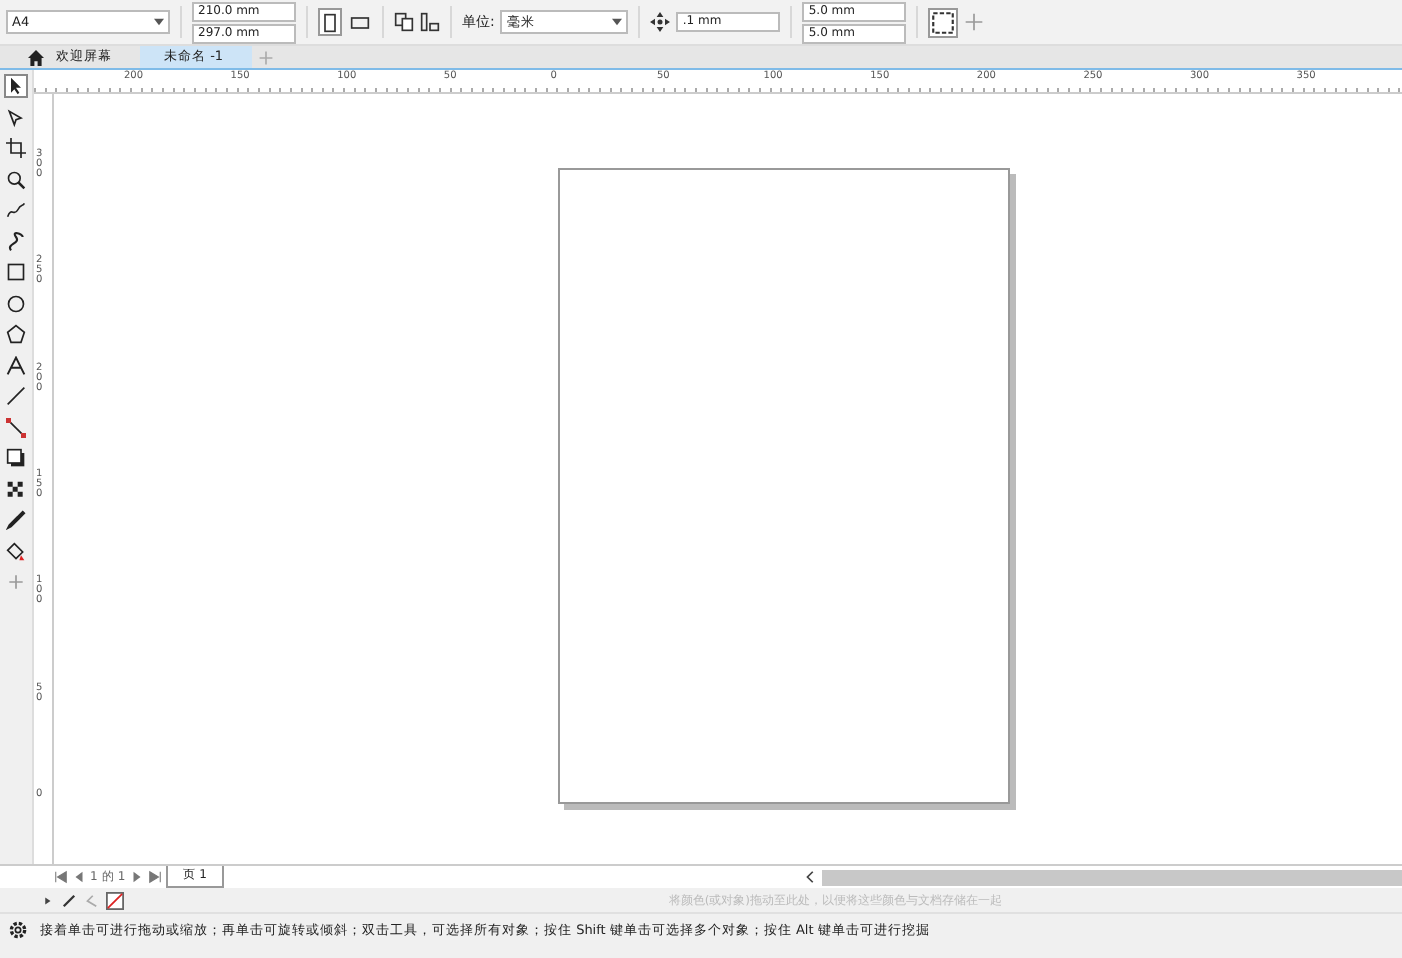 This screenshot has height=958, width=1402. Describe the element at coordinates (16, 489) in the screenshot. I see `transparency-tool-icon` at that location.